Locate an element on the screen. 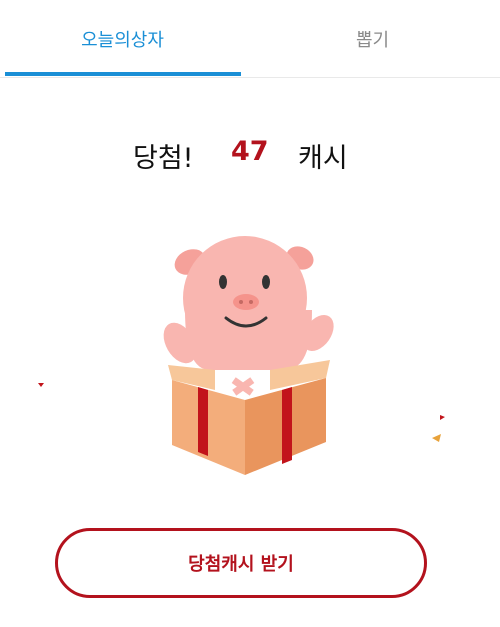  tab-bar: 오늘의상자 뽑기 is located at coordinates (250, 39).